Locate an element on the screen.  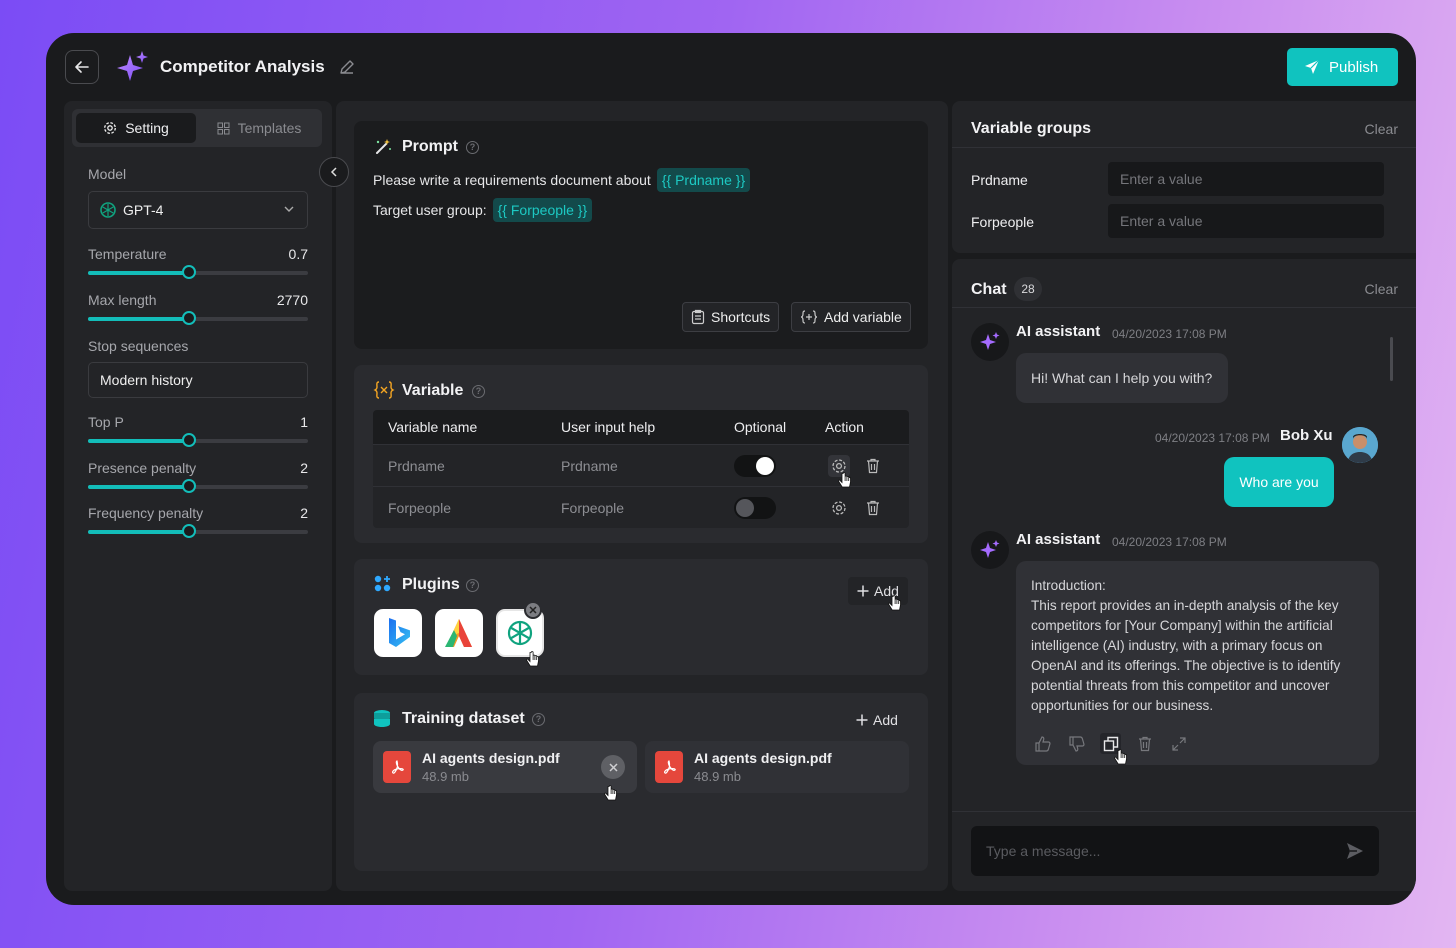
variable-name-cell: Prdname is located at coordinates (416, 465).